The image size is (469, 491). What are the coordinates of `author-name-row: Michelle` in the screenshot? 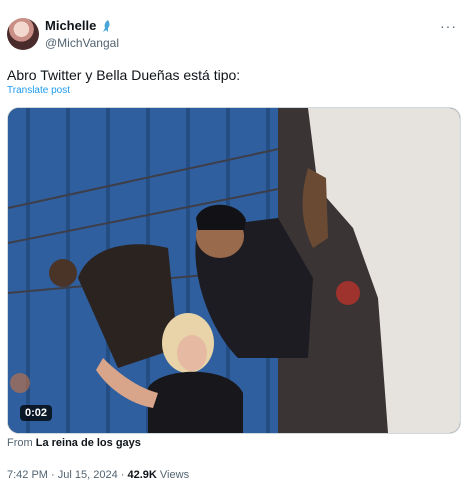 It's located at (79, 25).